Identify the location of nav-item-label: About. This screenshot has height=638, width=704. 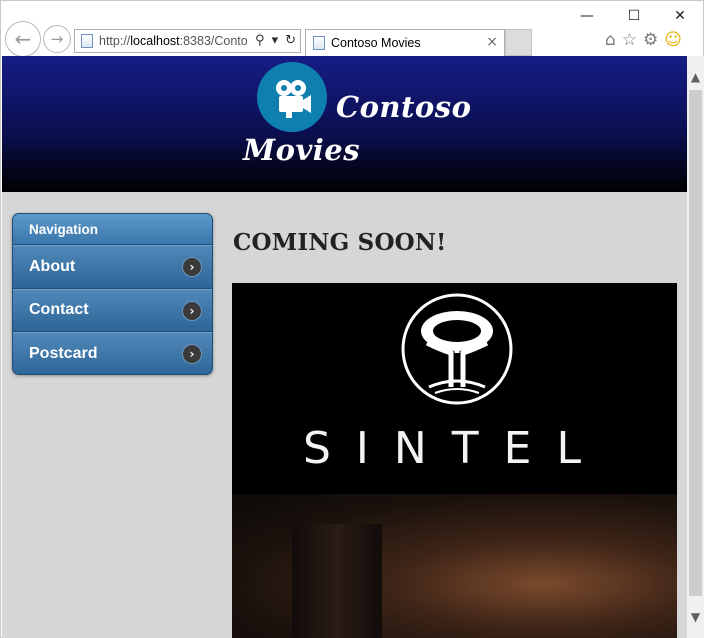
(52, 266).